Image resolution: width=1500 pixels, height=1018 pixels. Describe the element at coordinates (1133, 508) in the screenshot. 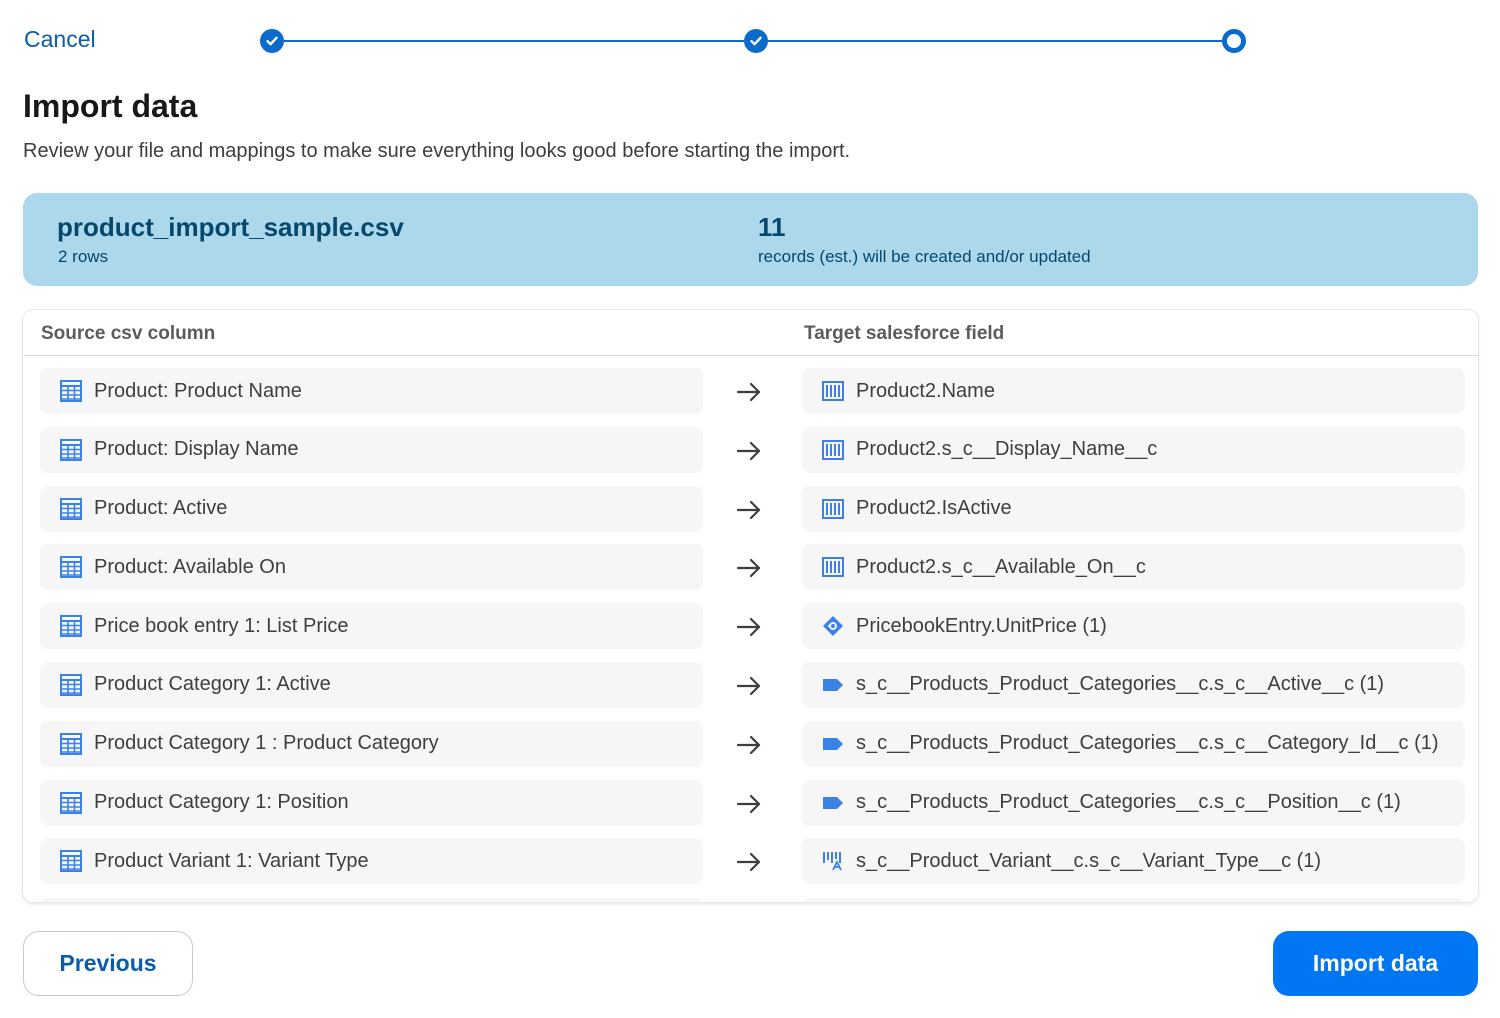

I see `target-field-cell: Product2.IsActive` at that location.